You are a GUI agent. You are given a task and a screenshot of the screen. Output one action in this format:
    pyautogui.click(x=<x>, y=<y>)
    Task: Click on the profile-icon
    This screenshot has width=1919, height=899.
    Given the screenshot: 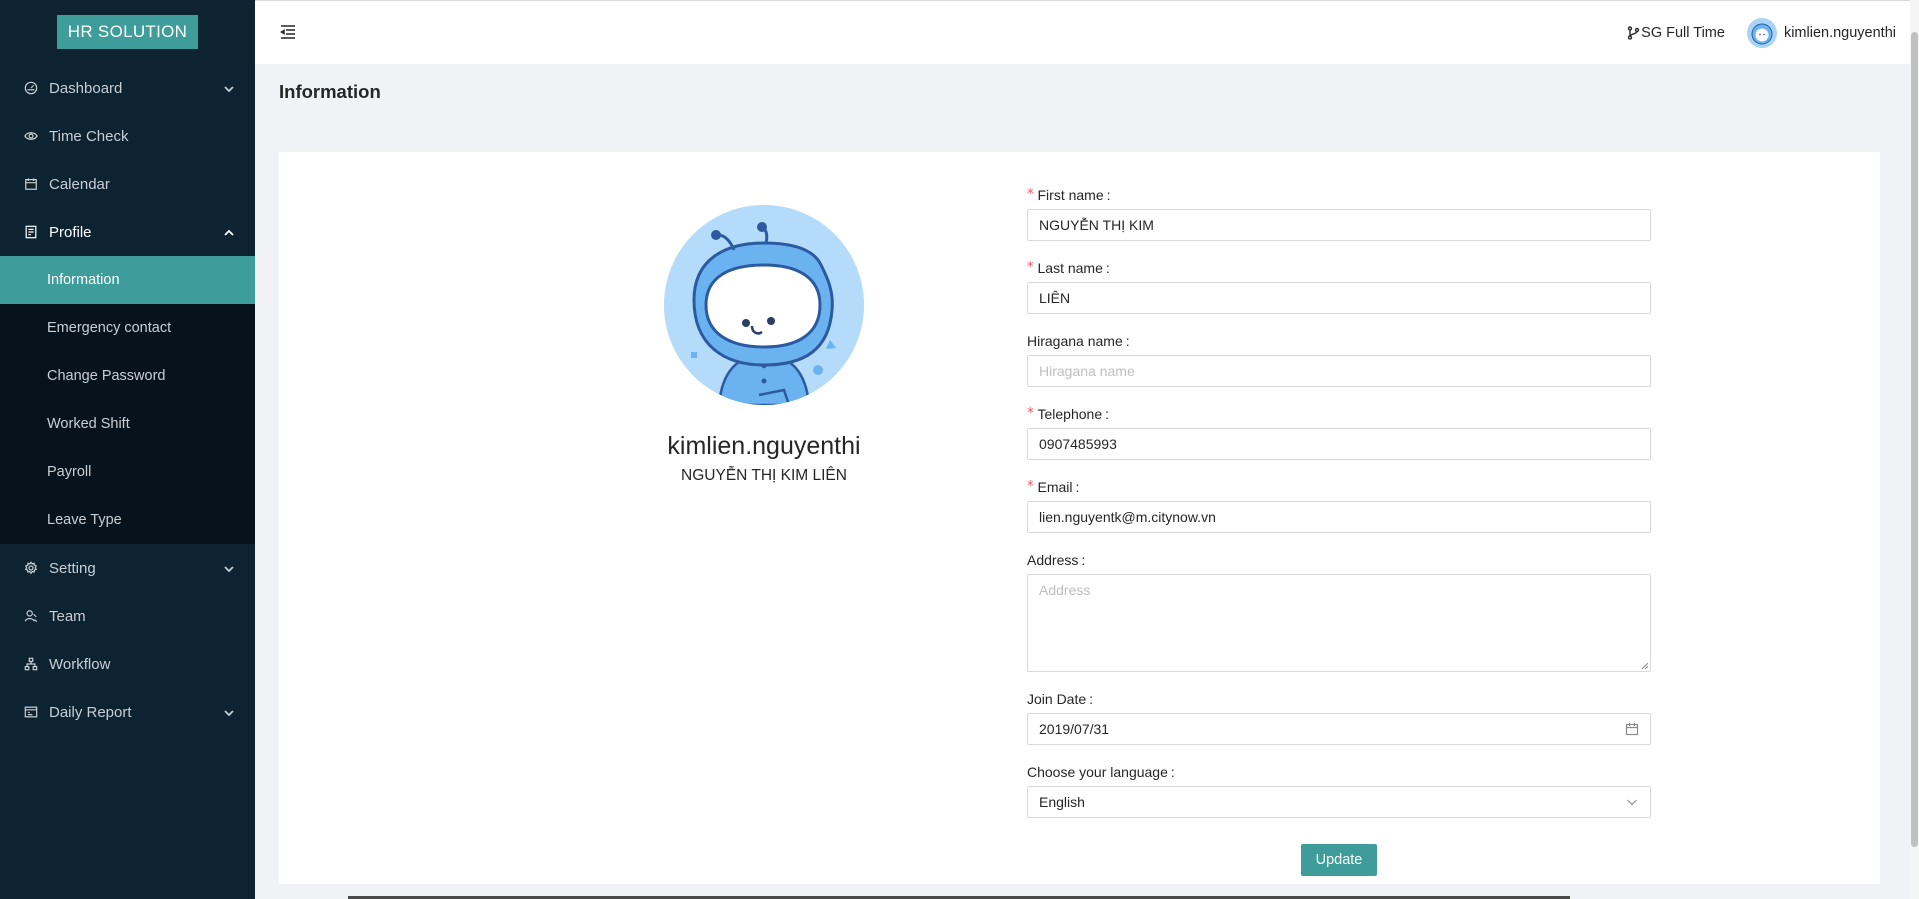 What is the action you would take?
    pyautogui.click(x=31, y=232)
    